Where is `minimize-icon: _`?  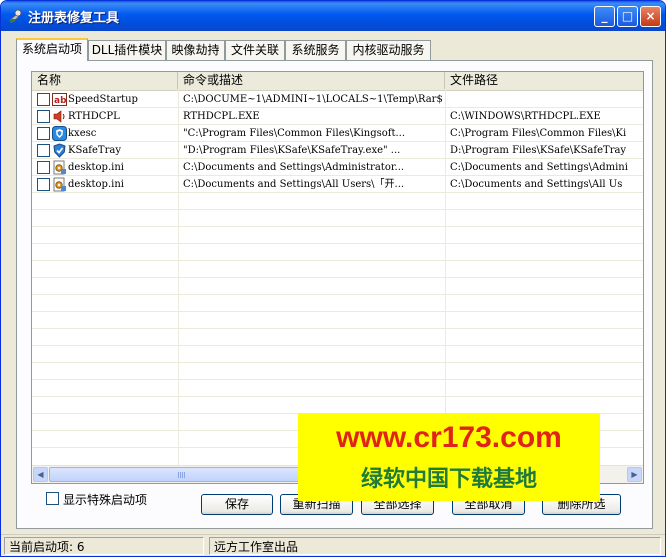
minimize-icon: _ is located at coordinates (604, 16).